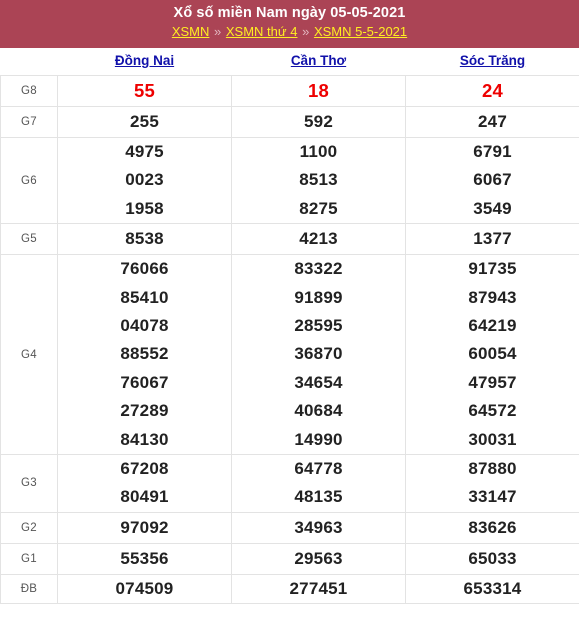  Describe the element at coordinates (318, 589) in the screenshot. I see `prize-cell: 277451` at that location.